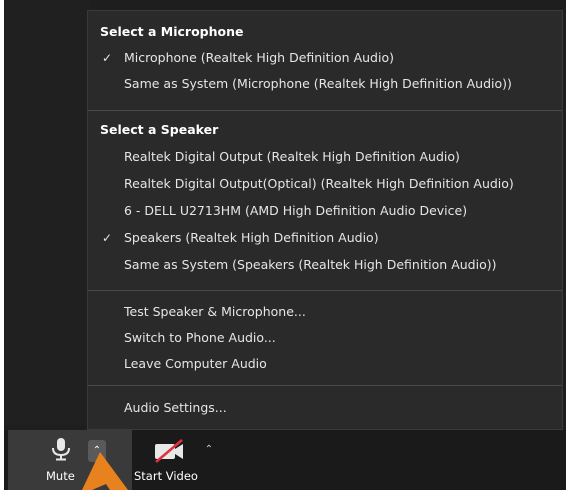 This screenshot has width=566, height=490. I want to click on video-area-edge, so click(47, 212).